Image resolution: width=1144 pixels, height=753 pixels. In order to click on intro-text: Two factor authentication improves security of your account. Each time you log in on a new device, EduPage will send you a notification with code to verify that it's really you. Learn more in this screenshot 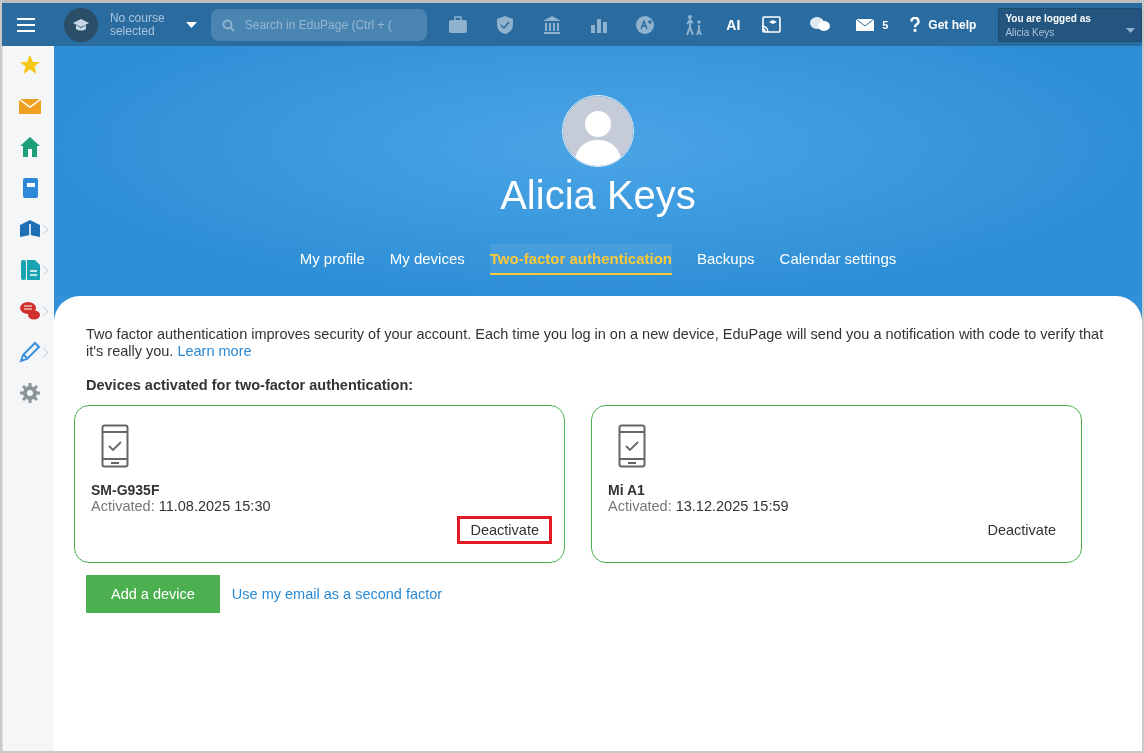, I will do `click(595, 343)`.